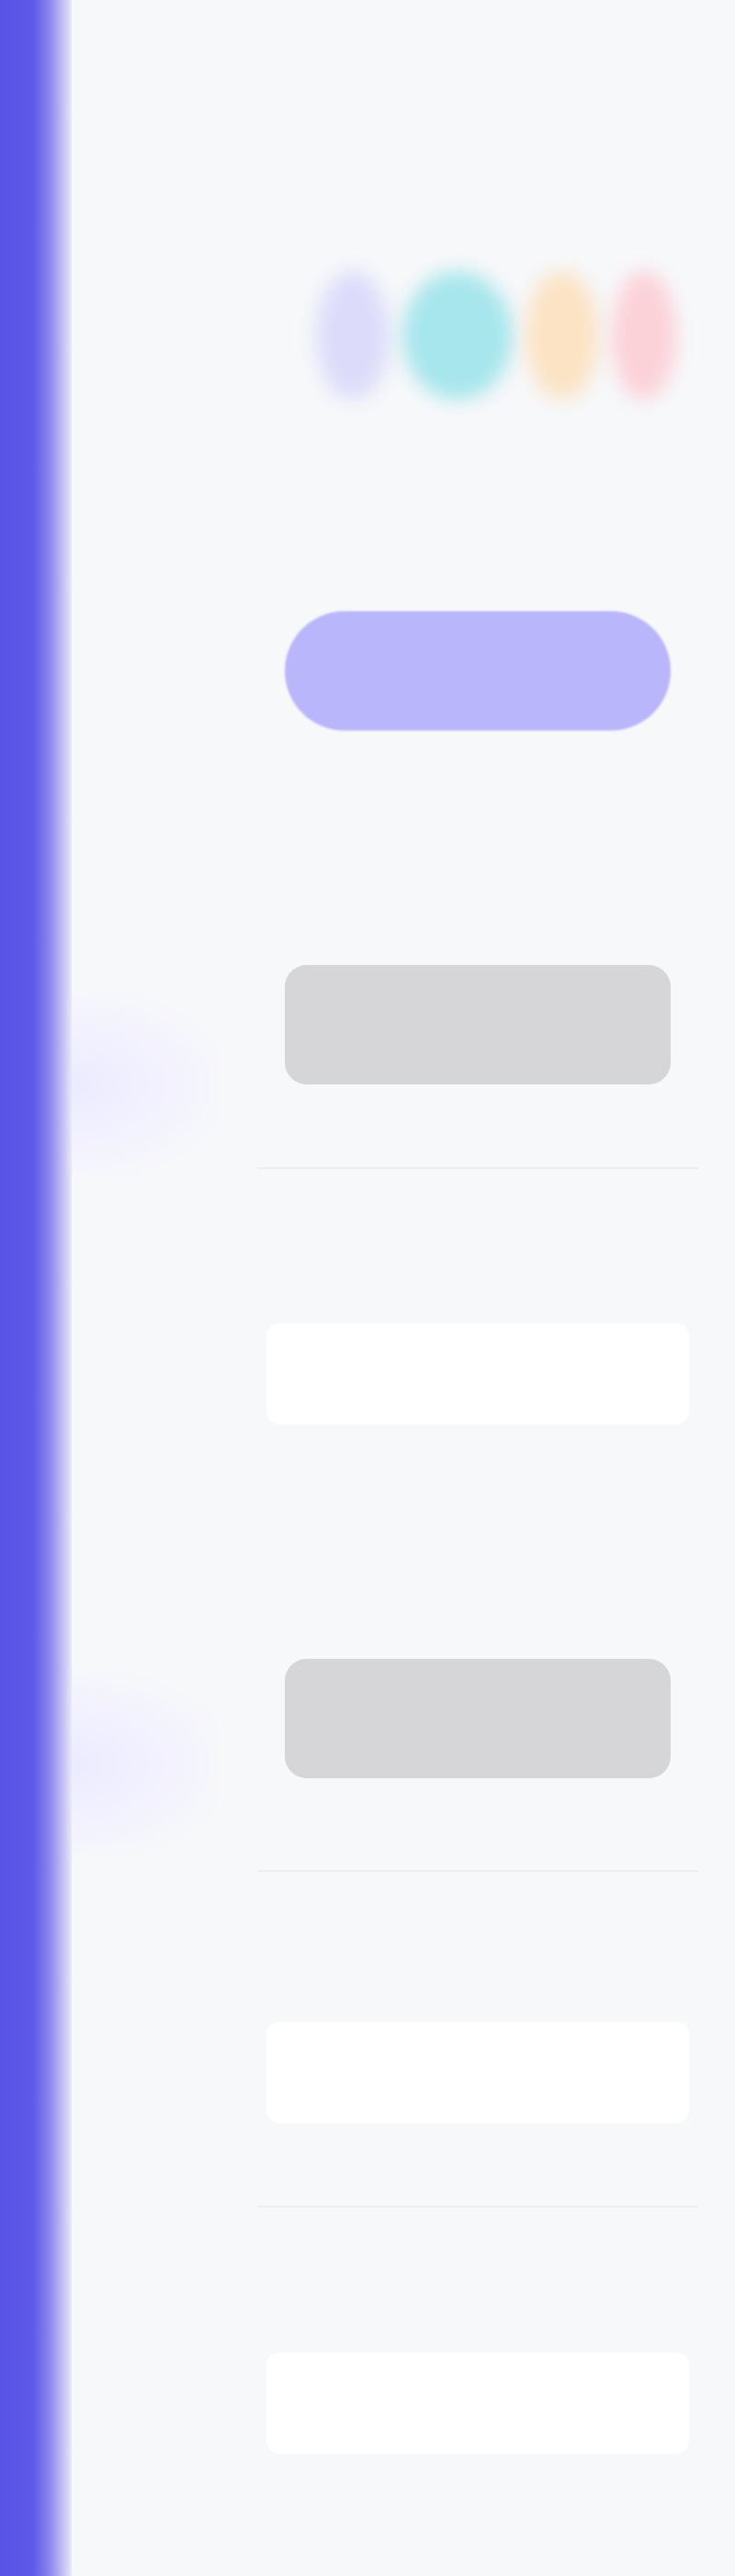  I want to click on side-accent-rail, so click(36, 1288).